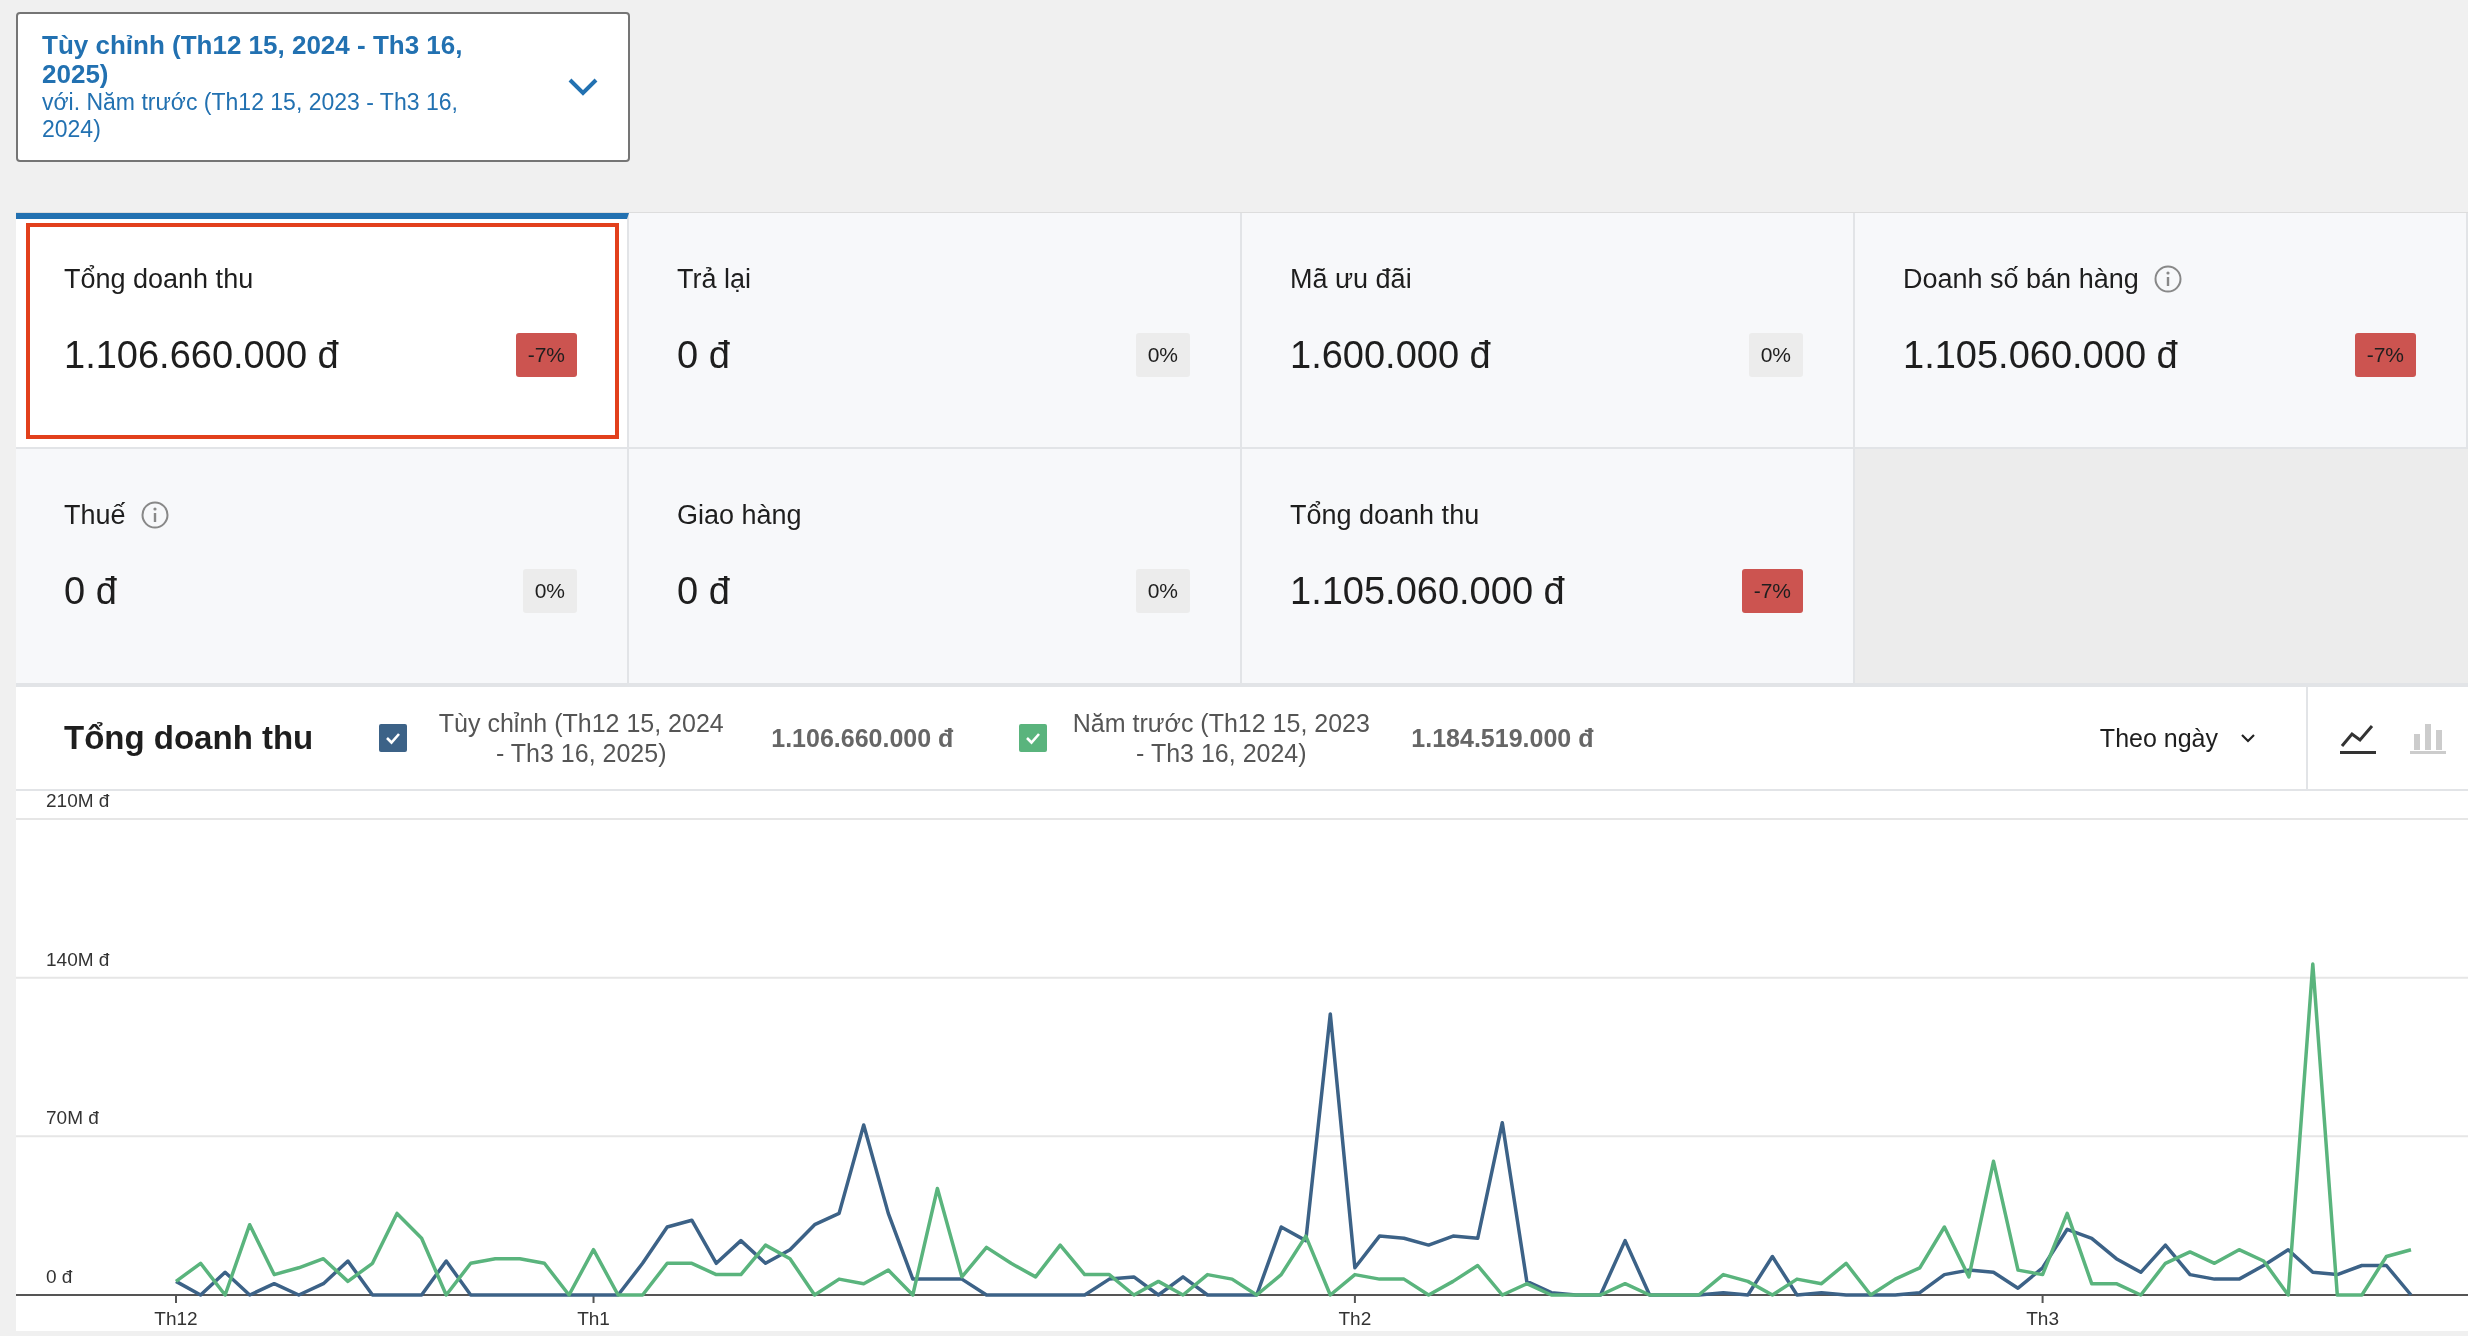 This screenshot has height=1336, width=2468. Describe the element at coordinates (2177, 738) in the screenshot. I see `interval-dropdown: Theo ngày` at that location.